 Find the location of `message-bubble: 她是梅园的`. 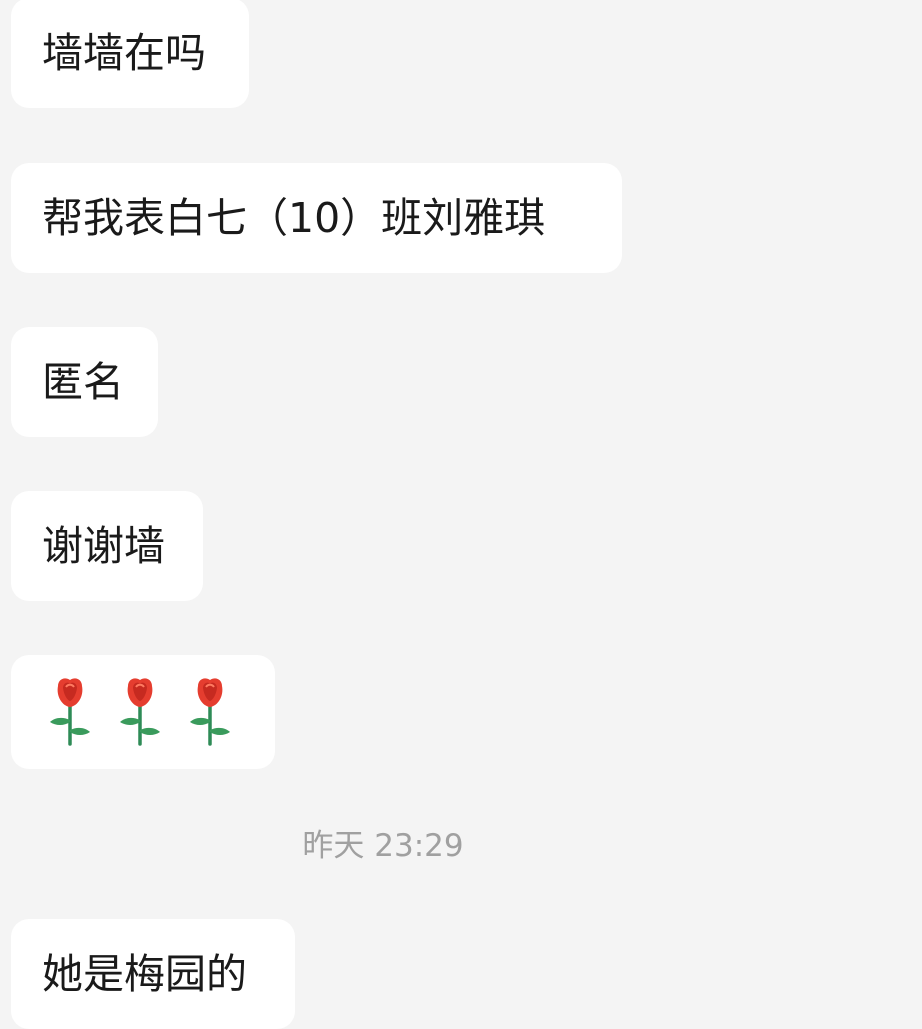

message-bubble: 她是梅园的 is located at coordinates (153, 974).